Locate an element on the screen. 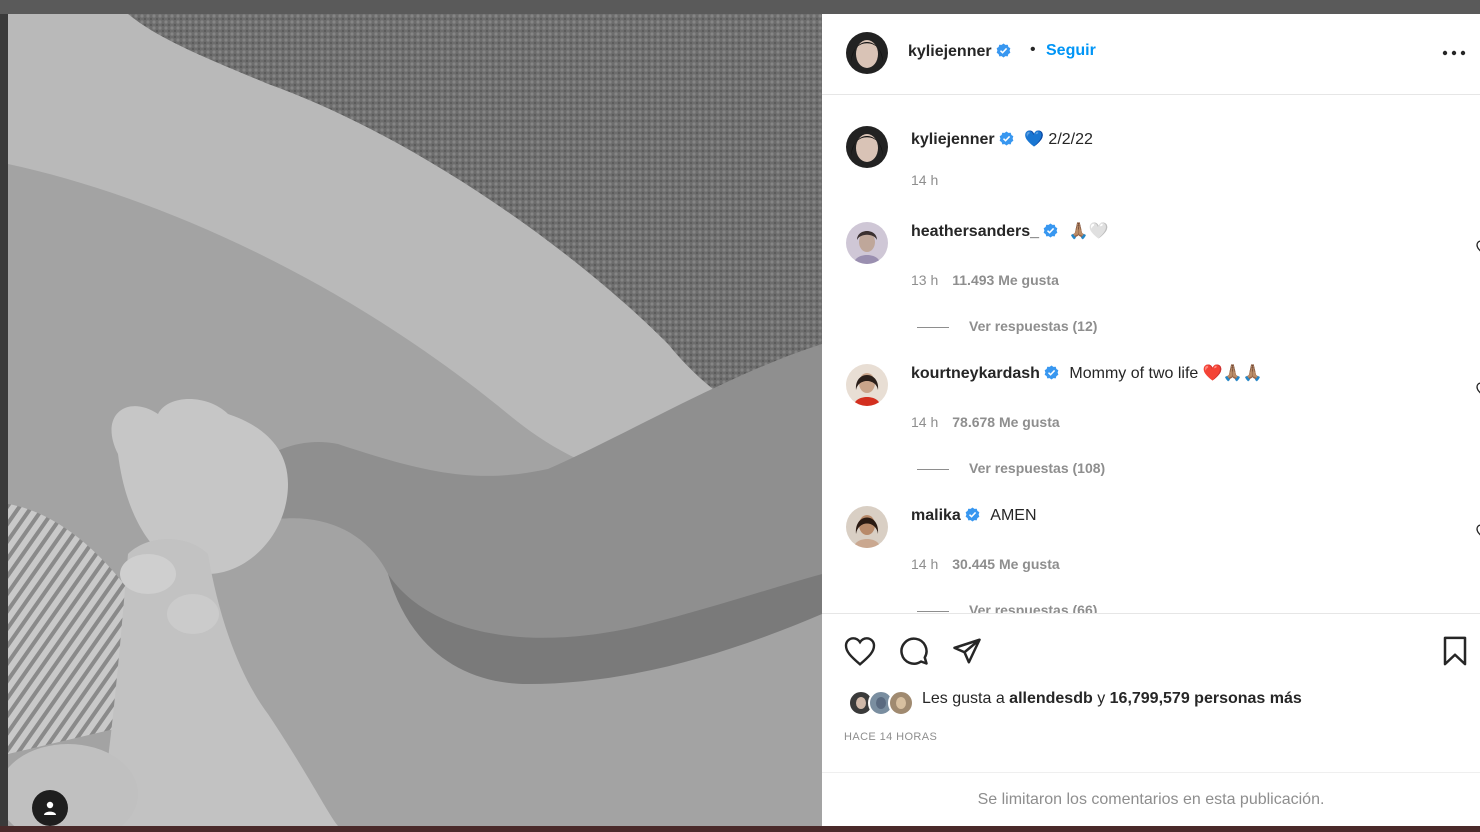 This screenshot has height=832, width=1480. comment-text-line: malika AMEN is located at coordinates (974, 516).